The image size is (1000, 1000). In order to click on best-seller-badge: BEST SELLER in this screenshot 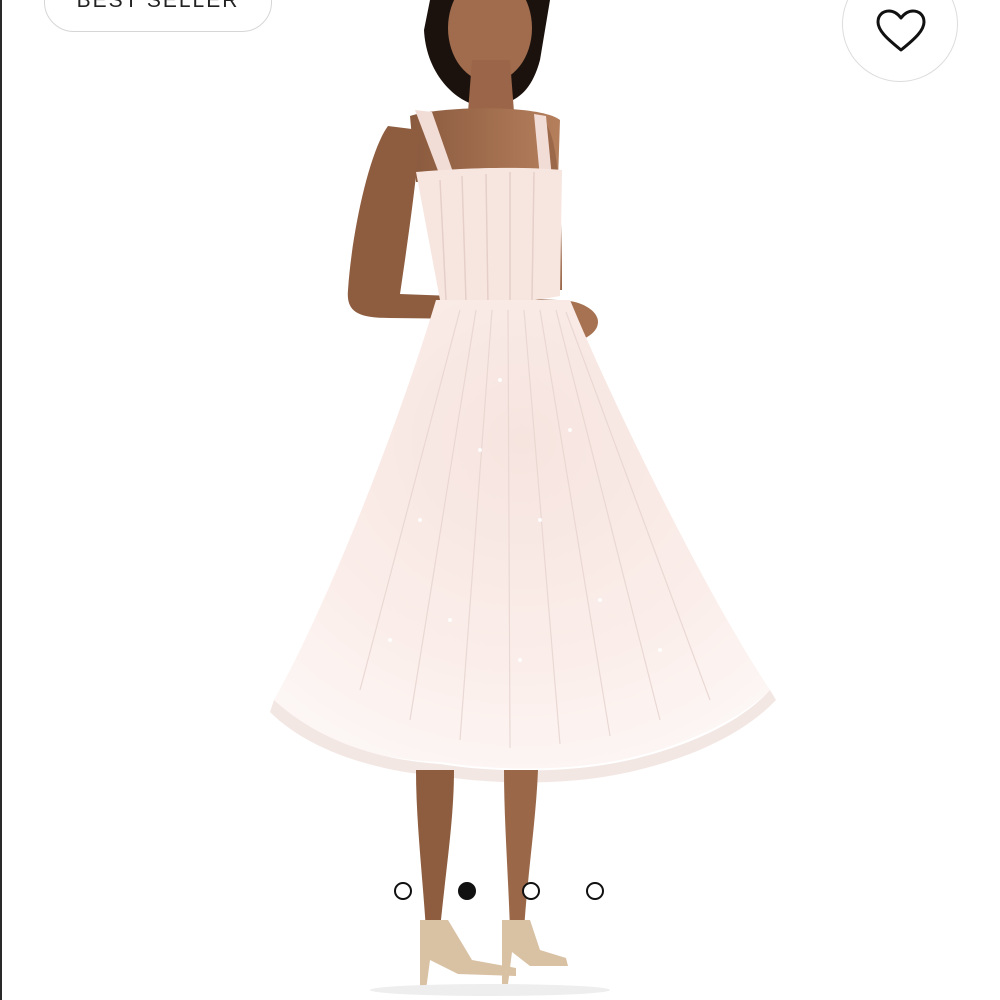, I will do `click(158, 16)`.